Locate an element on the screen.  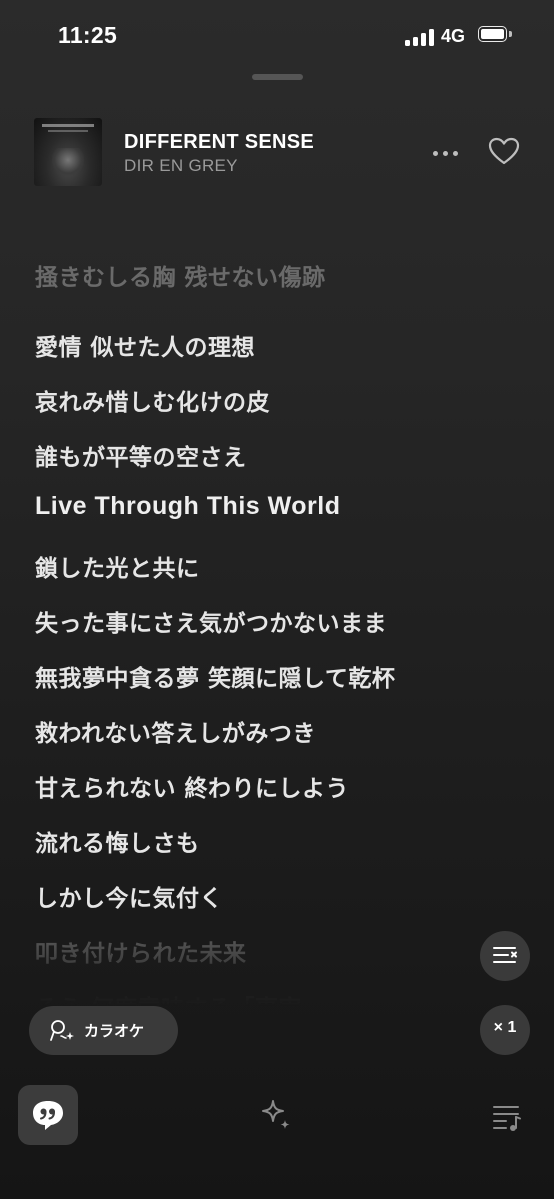
lyrics-tab is located at coordinates (48, 1115).